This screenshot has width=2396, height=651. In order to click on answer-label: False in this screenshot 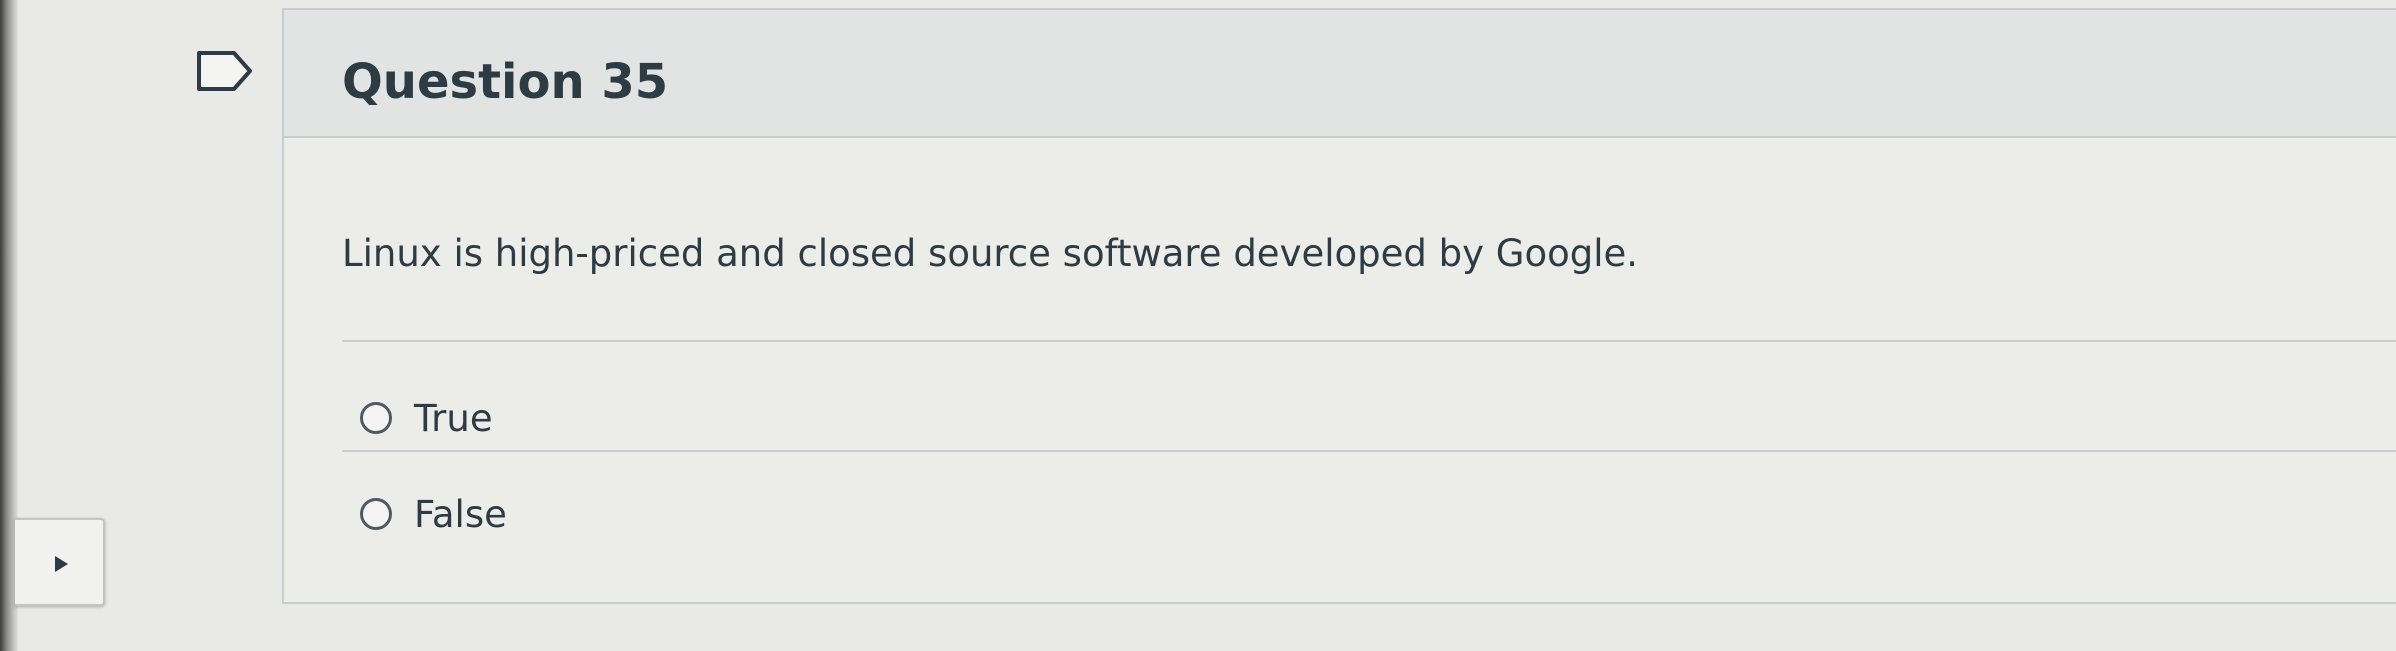, I will do `click(460, 514)`.